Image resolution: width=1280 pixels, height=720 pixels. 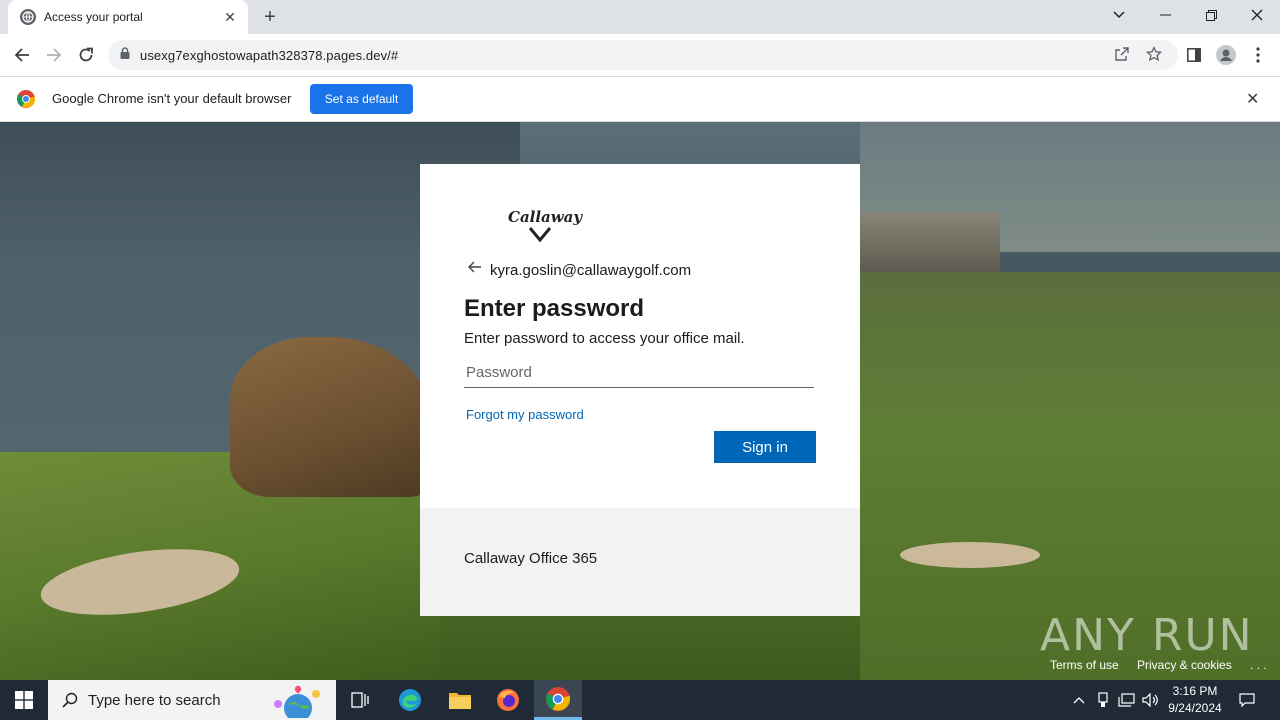 I want to click on edge-icon, so click(x=410, y=700).